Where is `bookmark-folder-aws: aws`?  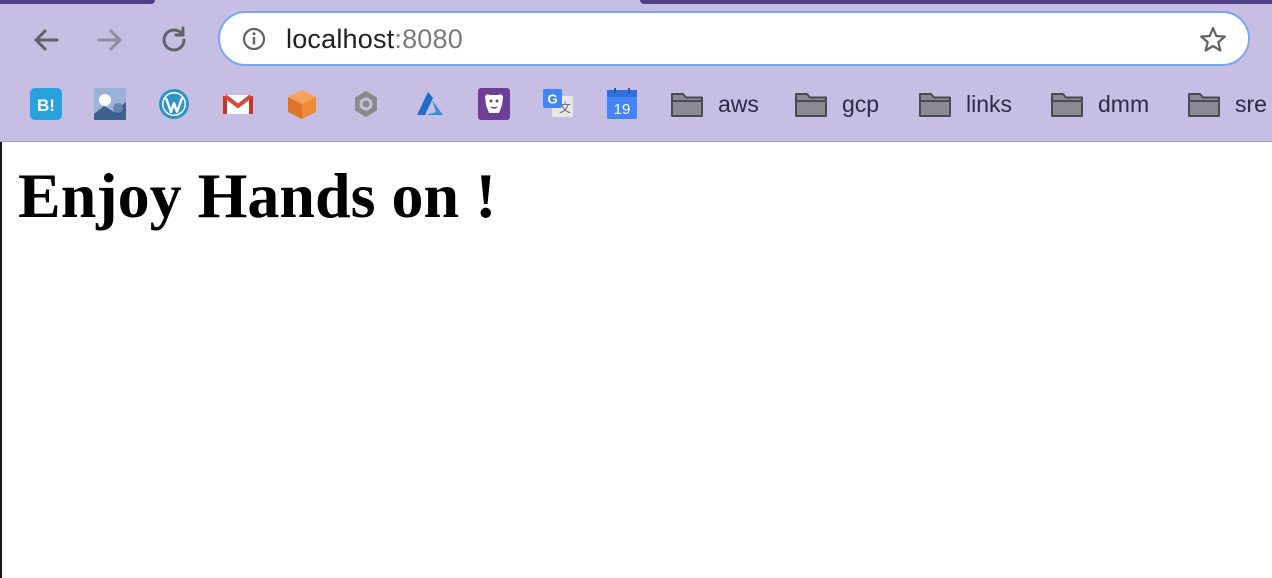 bookmark-folder-aws: aws is located at coordinates (714, 104).